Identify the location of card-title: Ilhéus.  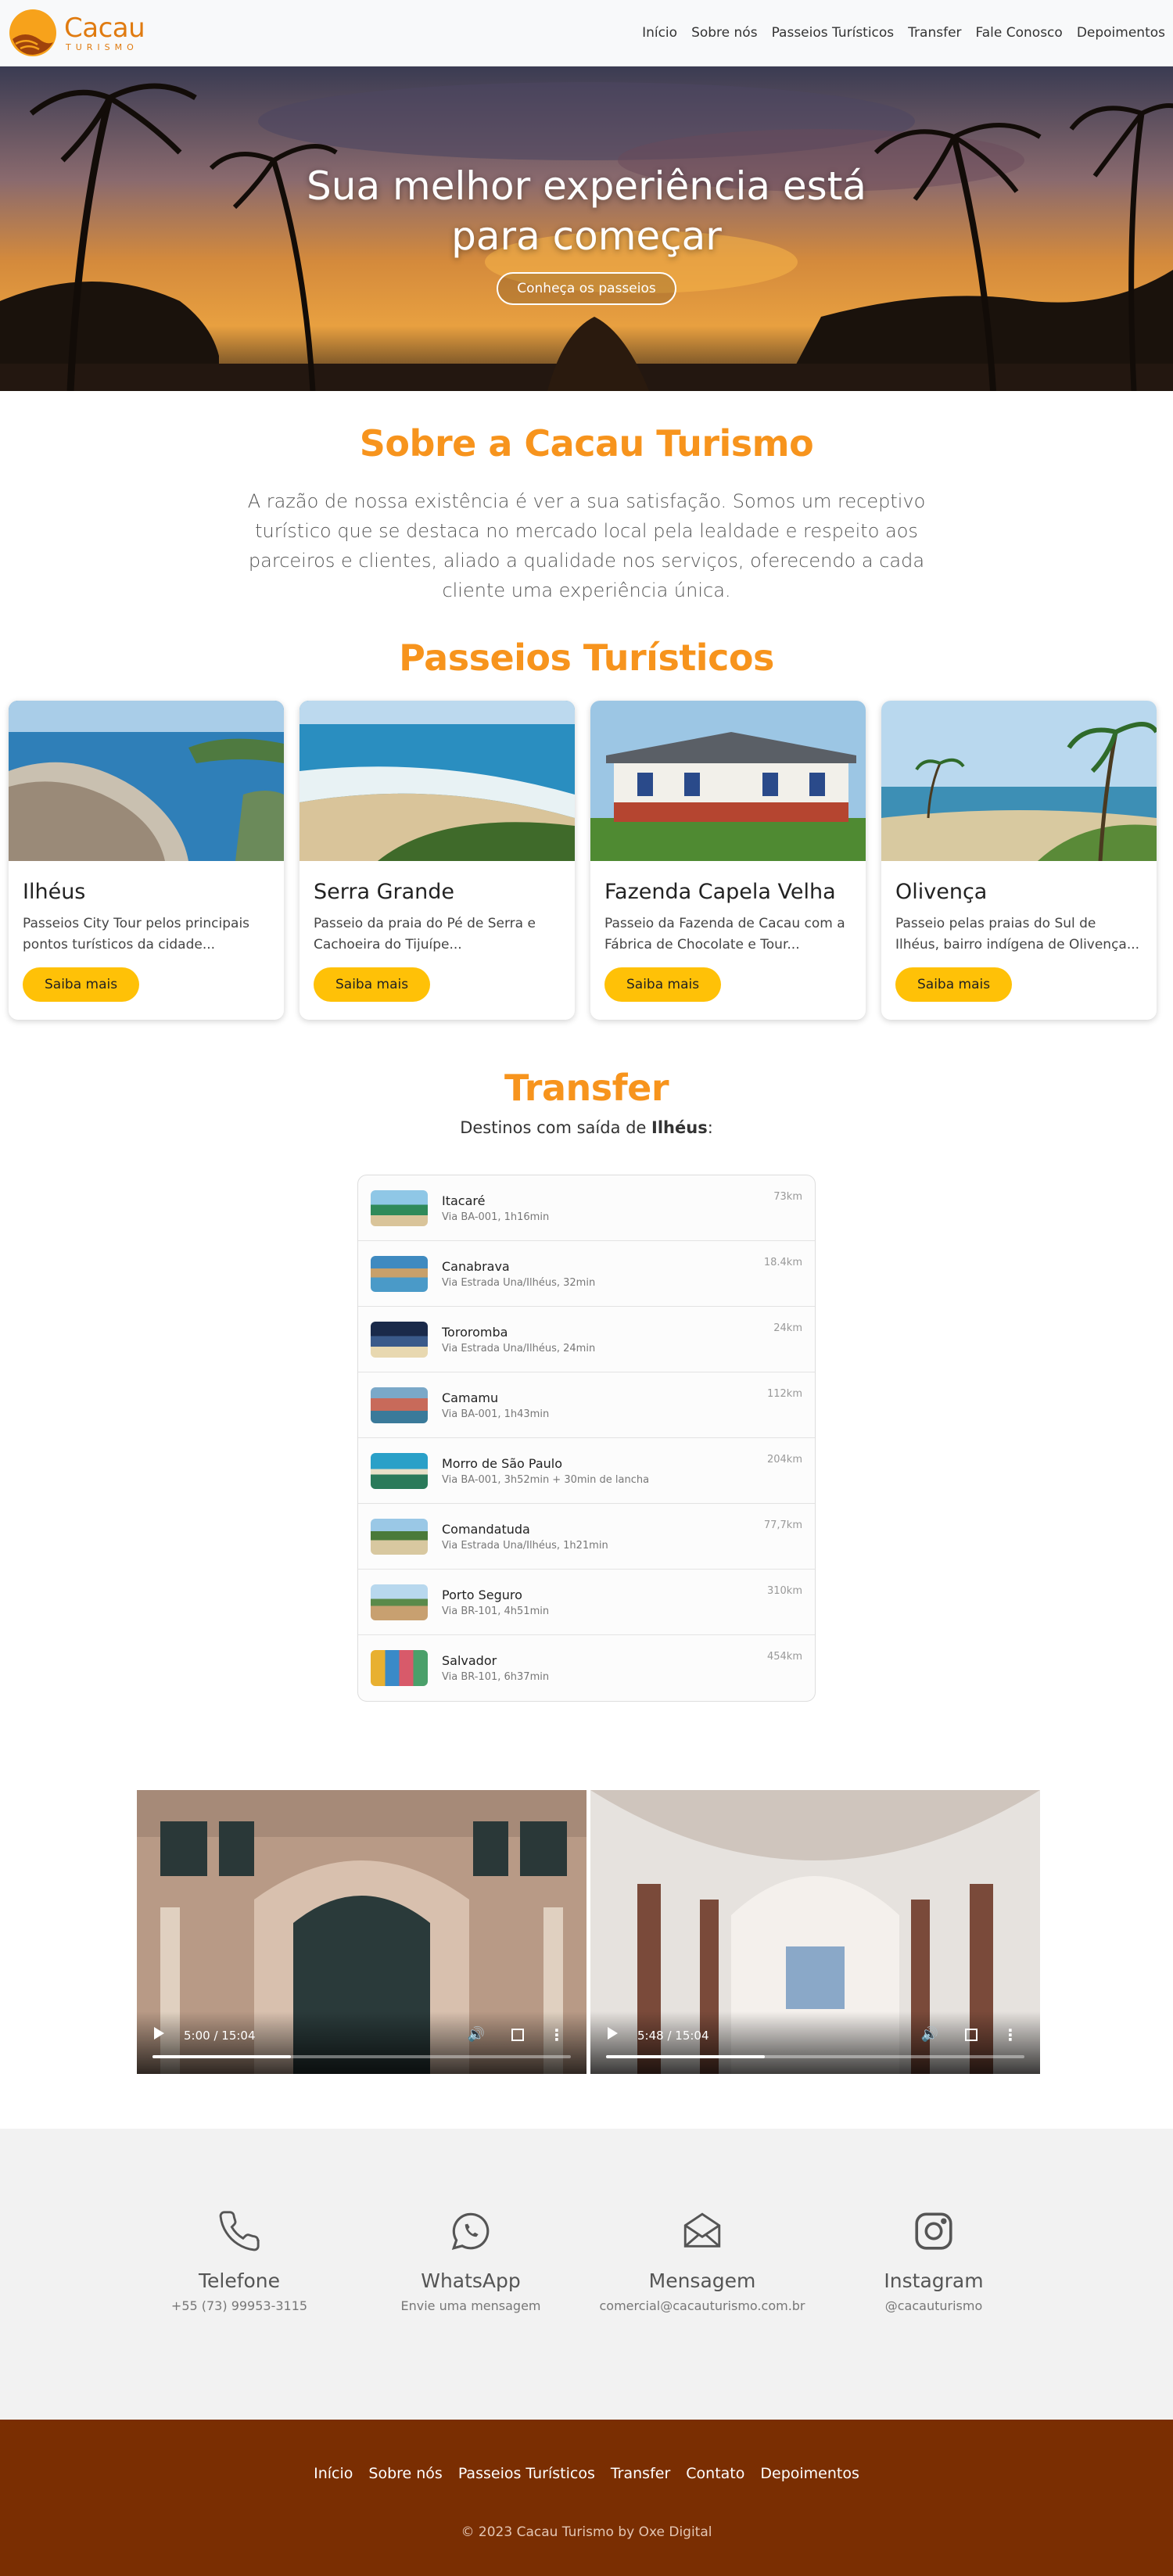
(54, 892).